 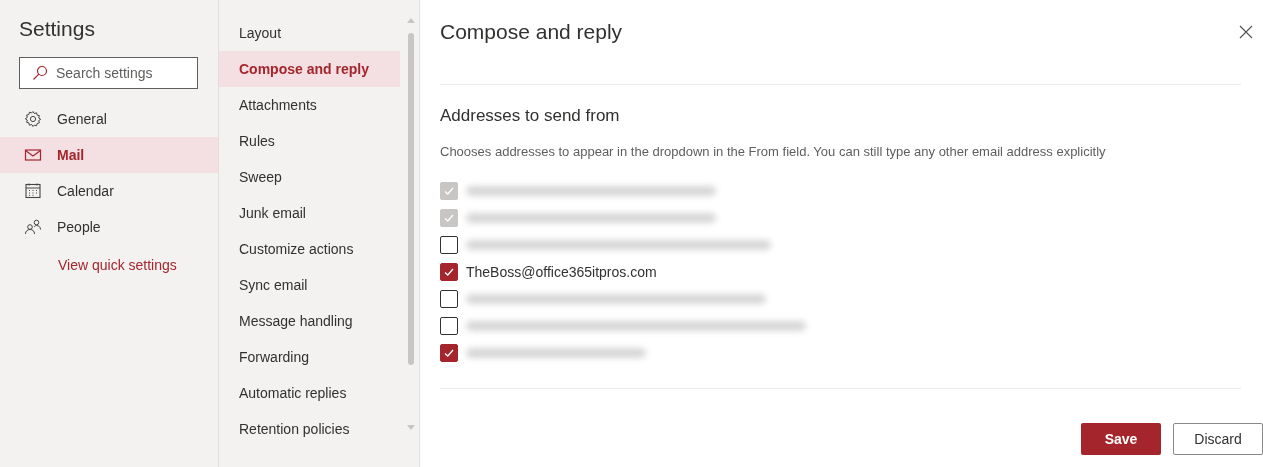 What do you see at coordinates (530, 116) in the screenshot?
I see `section-heading: Addresses to send from` at bounding box center [530, 116].